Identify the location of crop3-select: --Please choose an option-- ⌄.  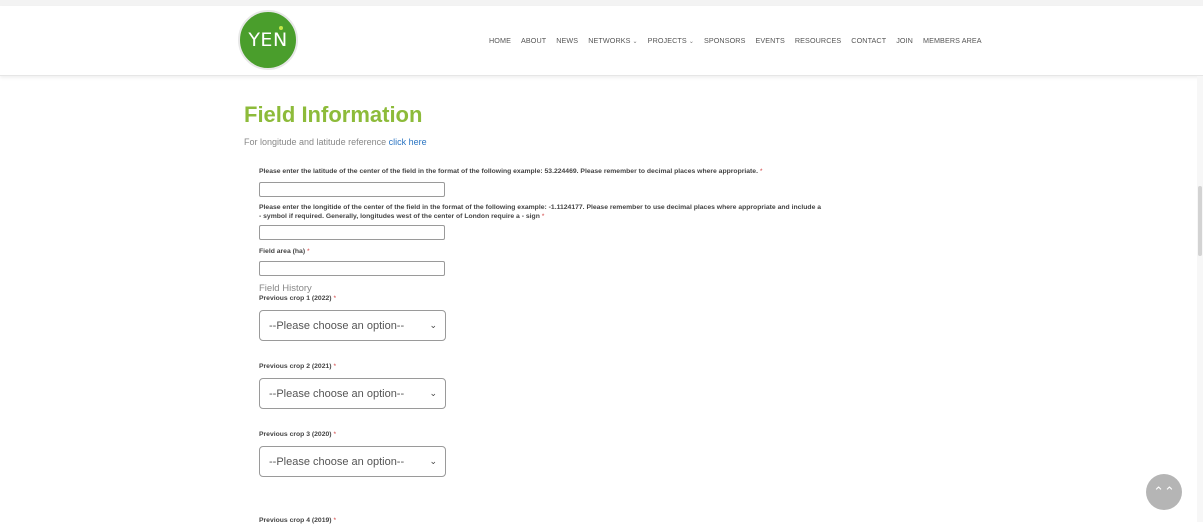
(352, 461).